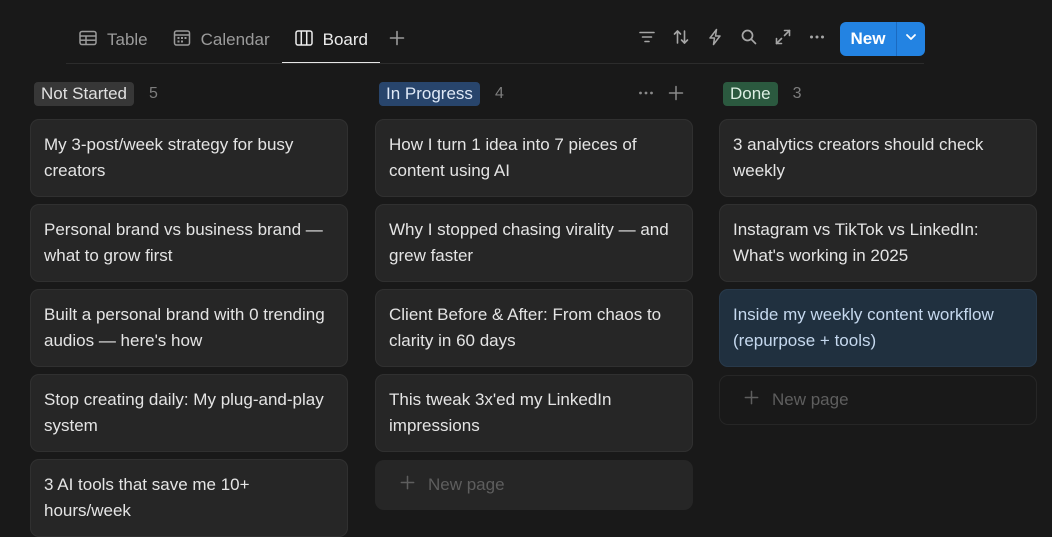 This screenshot has height=537, width=1052. Describe the element at coordinates (345, 39) in the screenshot. I see `tab-board-label: Board` at that location.